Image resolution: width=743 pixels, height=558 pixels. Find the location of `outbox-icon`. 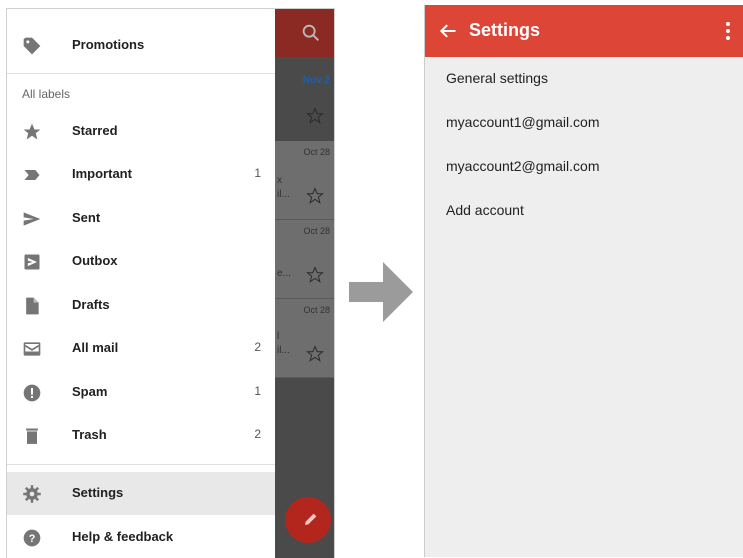

outbox-icon is located at coordinates (32, 262).